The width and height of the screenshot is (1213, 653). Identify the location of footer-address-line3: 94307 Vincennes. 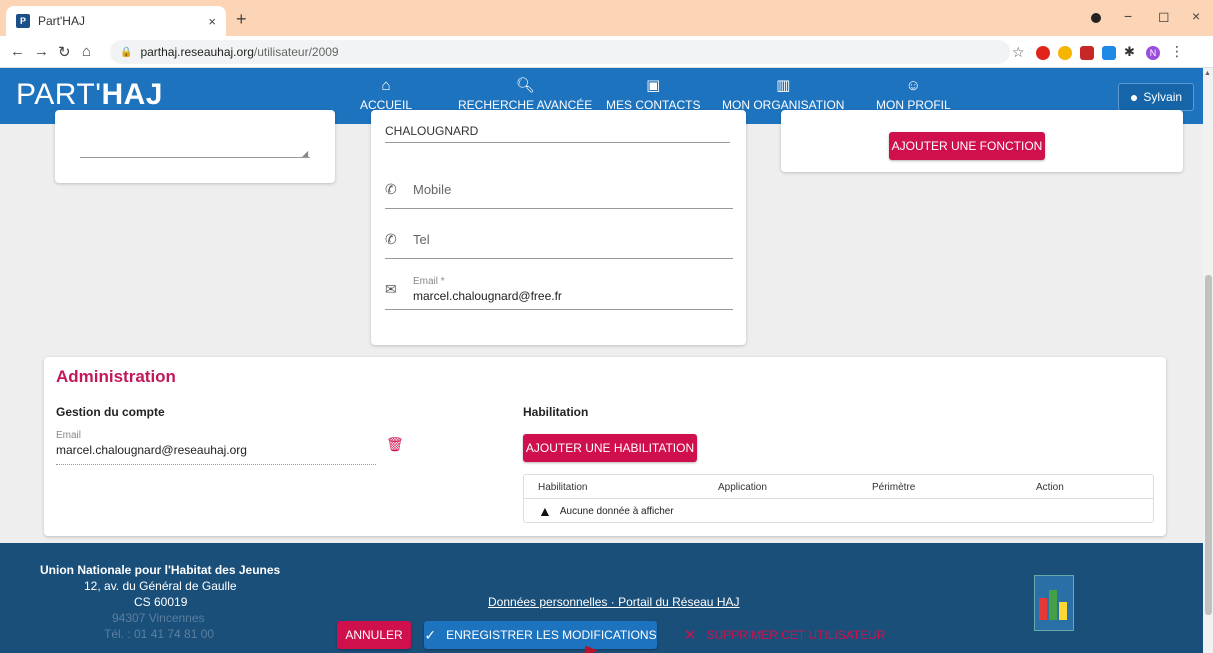
(158, 618).